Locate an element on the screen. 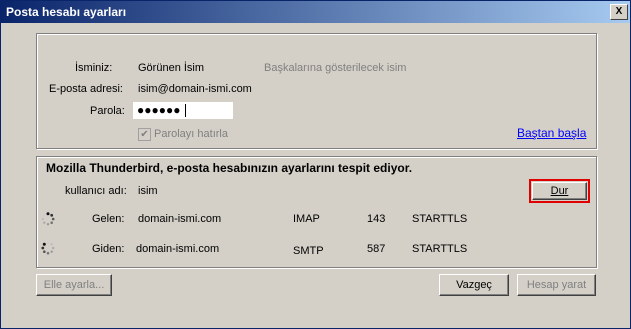 Image resolution: width=631 pixels, height=329 pixels. close-button: X is located at coordinates (619, 12).